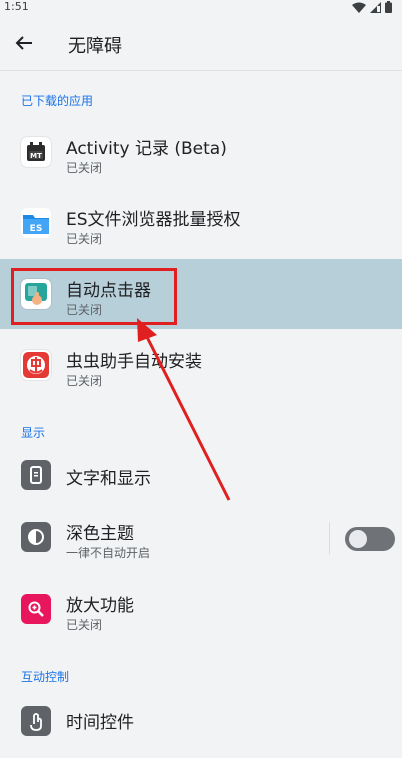 The width and height of the screenshot is (402, 758). What do you see at coordinates (36, 721) in the screenshot?
I see `timing-controls-icon` at bounding box center [36, 721].